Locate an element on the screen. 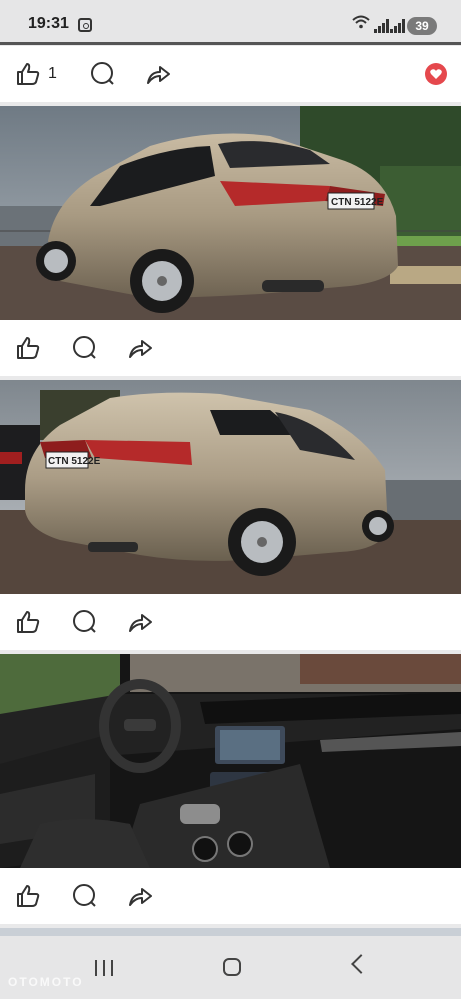 This screenshot has width=461, height=999. status-time: 19:31 is located at coordinates (48, 23).